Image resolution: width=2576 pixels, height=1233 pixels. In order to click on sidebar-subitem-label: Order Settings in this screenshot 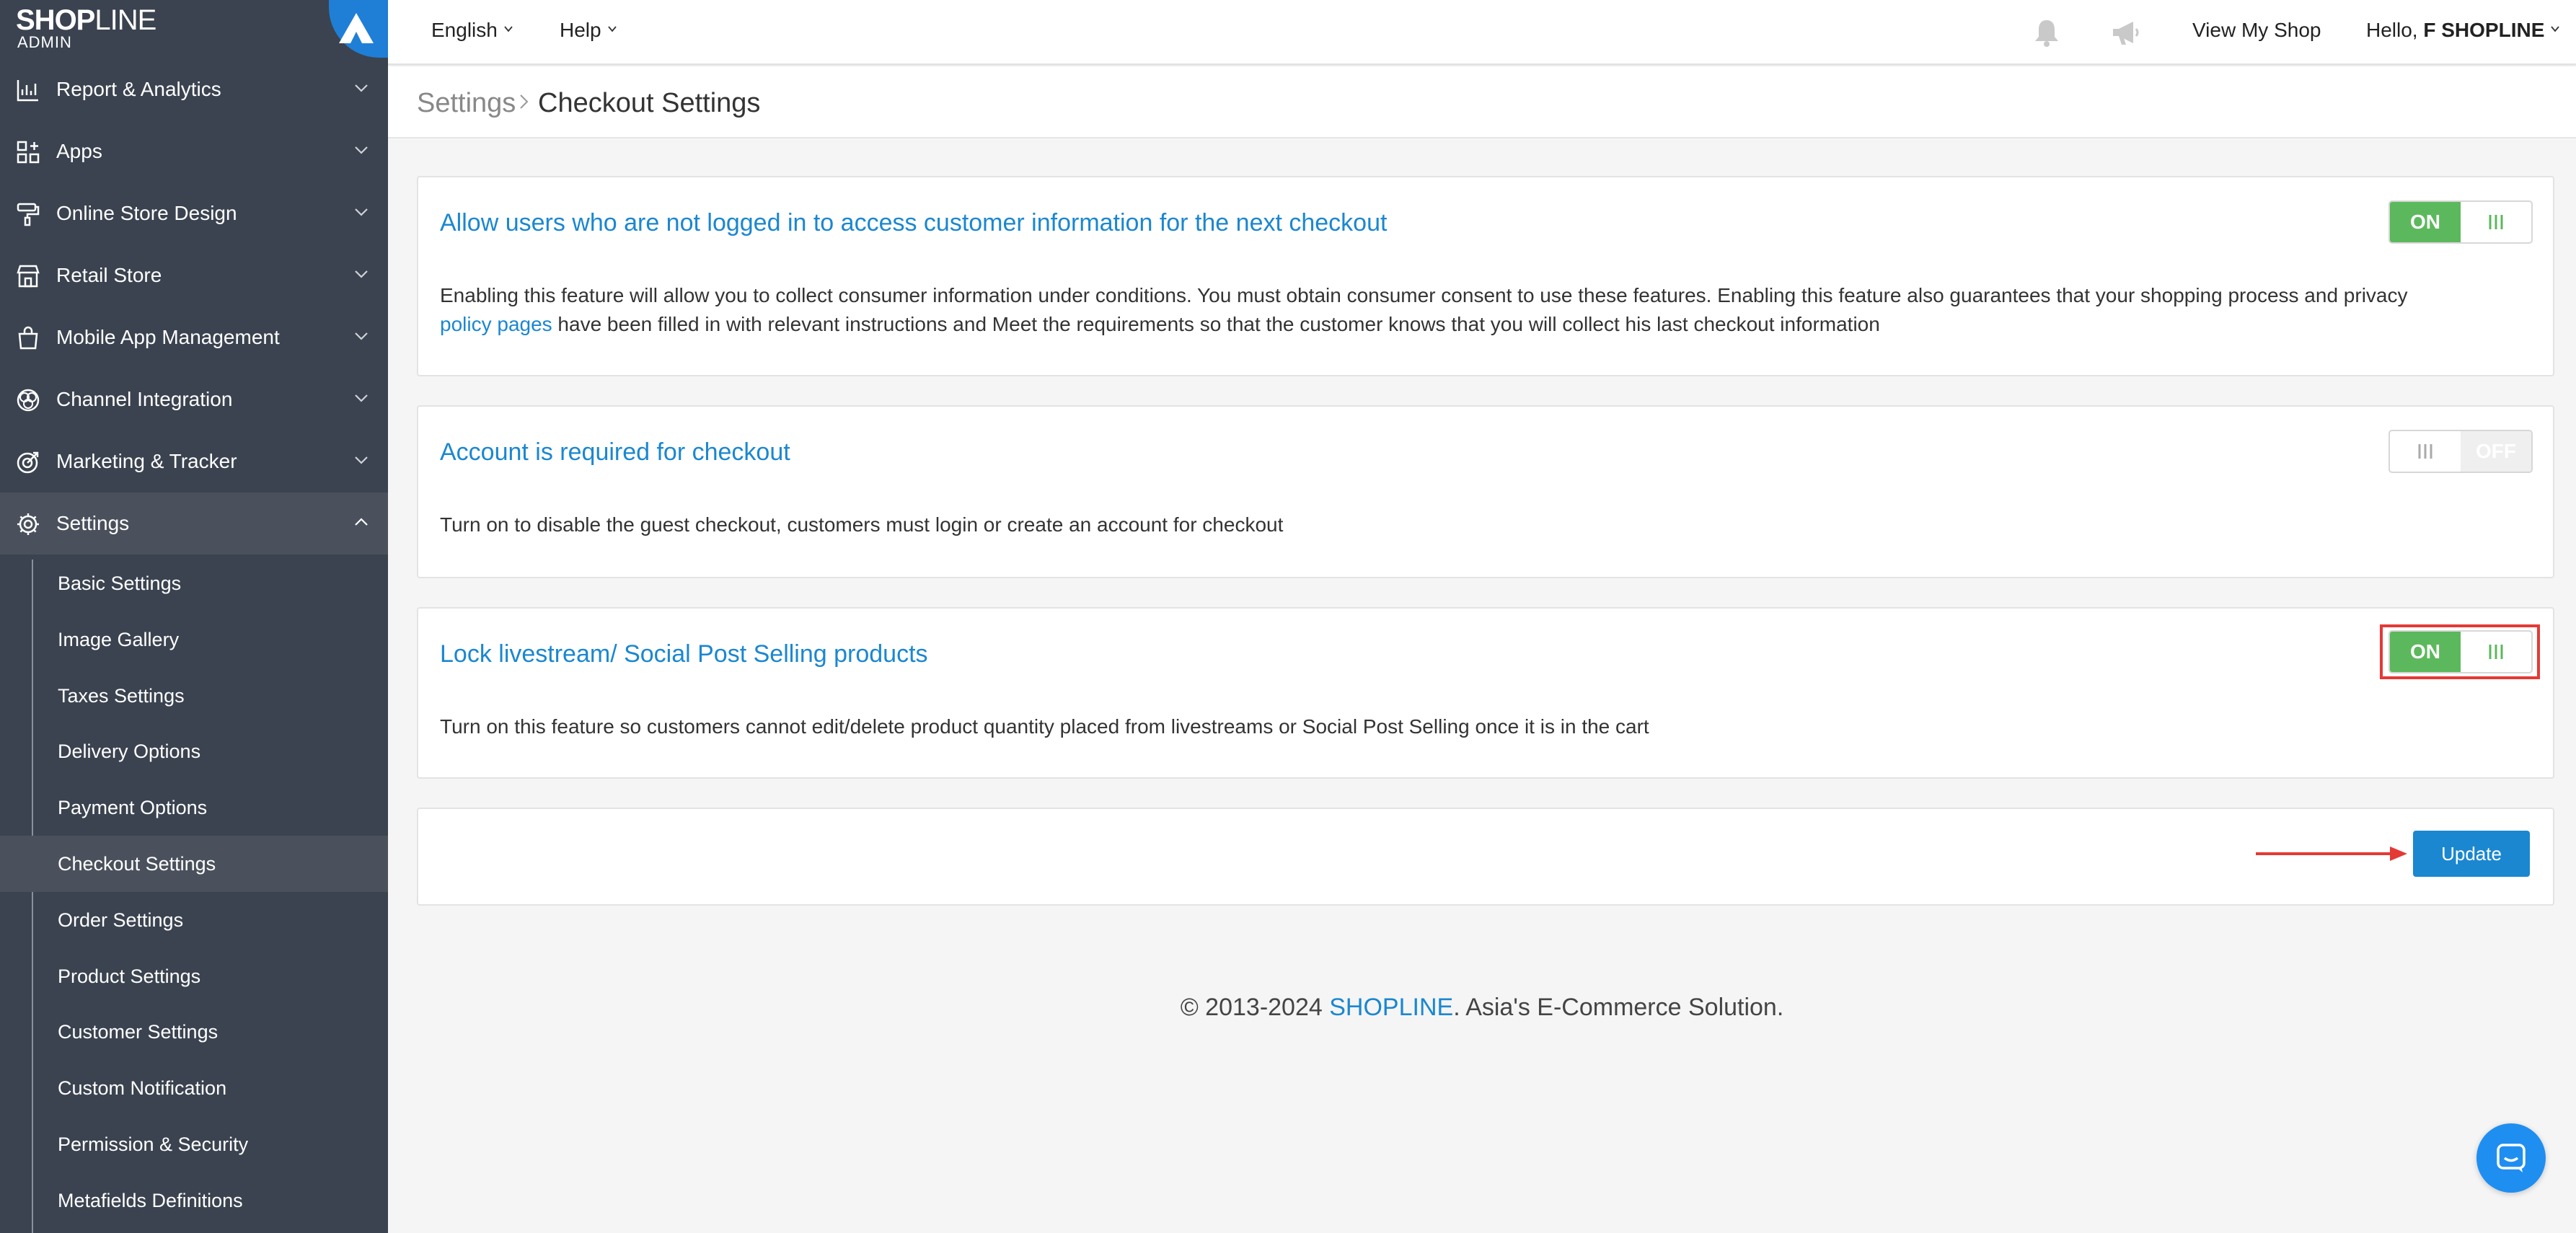, I will do `click(121, 920)`.